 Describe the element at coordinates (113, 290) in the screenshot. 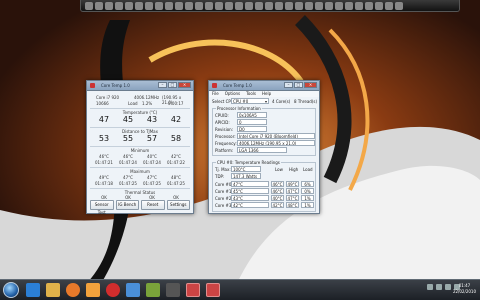

I see `opera-icon` at that location.